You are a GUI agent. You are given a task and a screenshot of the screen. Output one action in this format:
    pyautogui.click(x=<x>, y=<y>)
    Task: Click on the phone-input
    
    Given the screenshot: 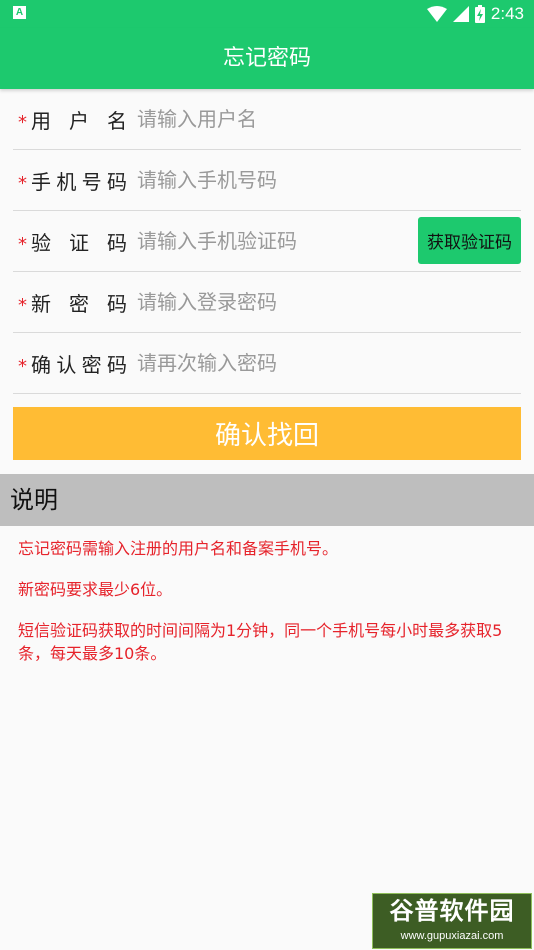 What is the action you would take?
    pyautogui.click(x=277, y=180)
    